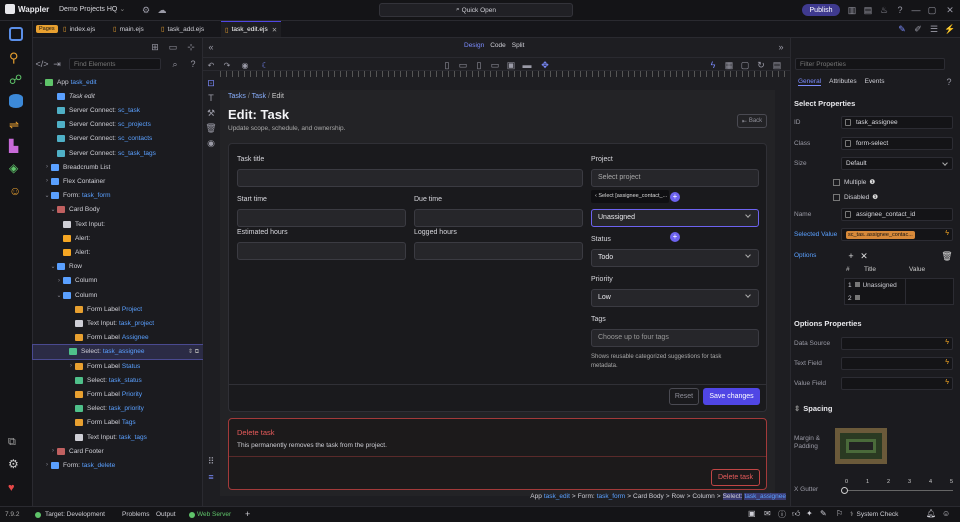 Image resolution: width=960 pixels, height=522 pixels. What do you see at coordinates (675, 218) in the screenshot?
I see `assignee-select: Unassigned` at bounding box center [675, 218].